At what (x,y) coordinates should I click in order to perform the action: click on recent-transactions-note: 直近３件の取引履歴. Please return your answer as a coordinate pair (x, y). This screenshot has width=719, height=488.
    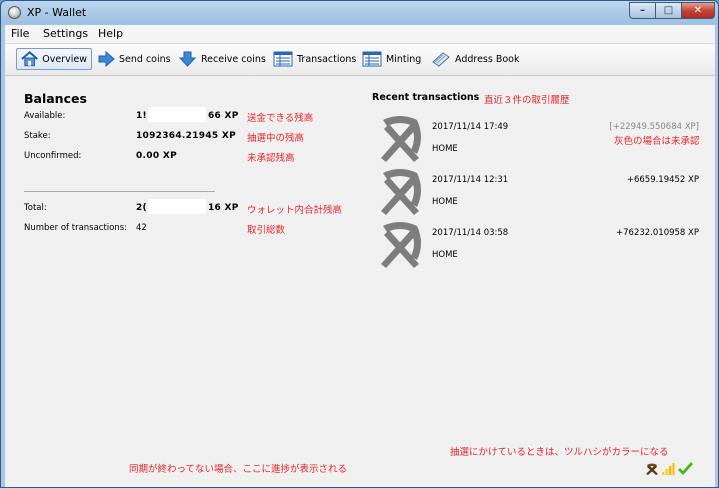
    Looking at the image, I should click on (527, 100).